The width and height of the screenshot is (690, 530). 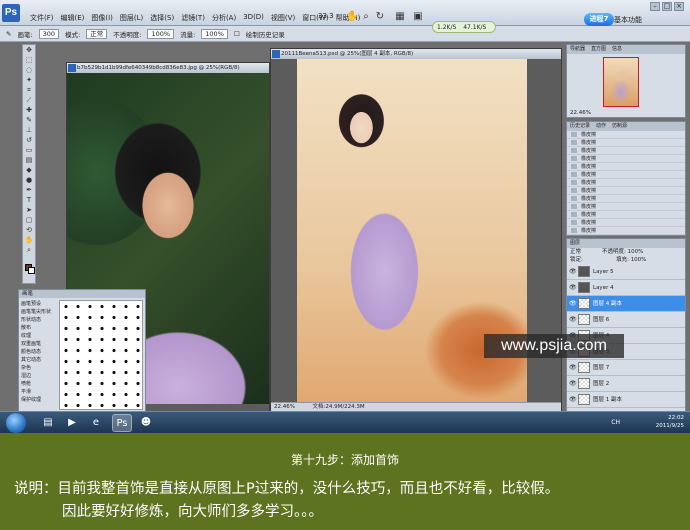 What do you see at coordinates (580, 126) in the screenshot?
I see `tab-history: 历史记录` at bounding box center [580, 126].